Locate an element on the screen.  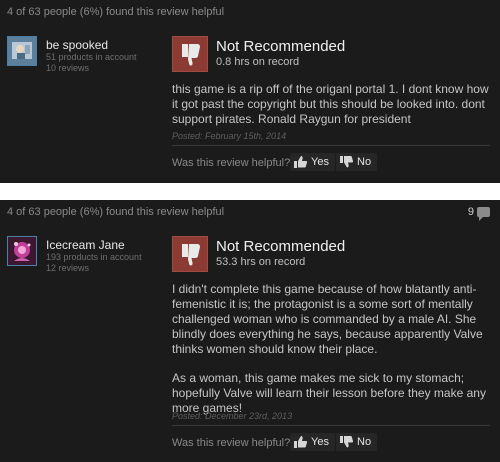
reviews-count: 12 reviews is located at coordinates (67, 268).